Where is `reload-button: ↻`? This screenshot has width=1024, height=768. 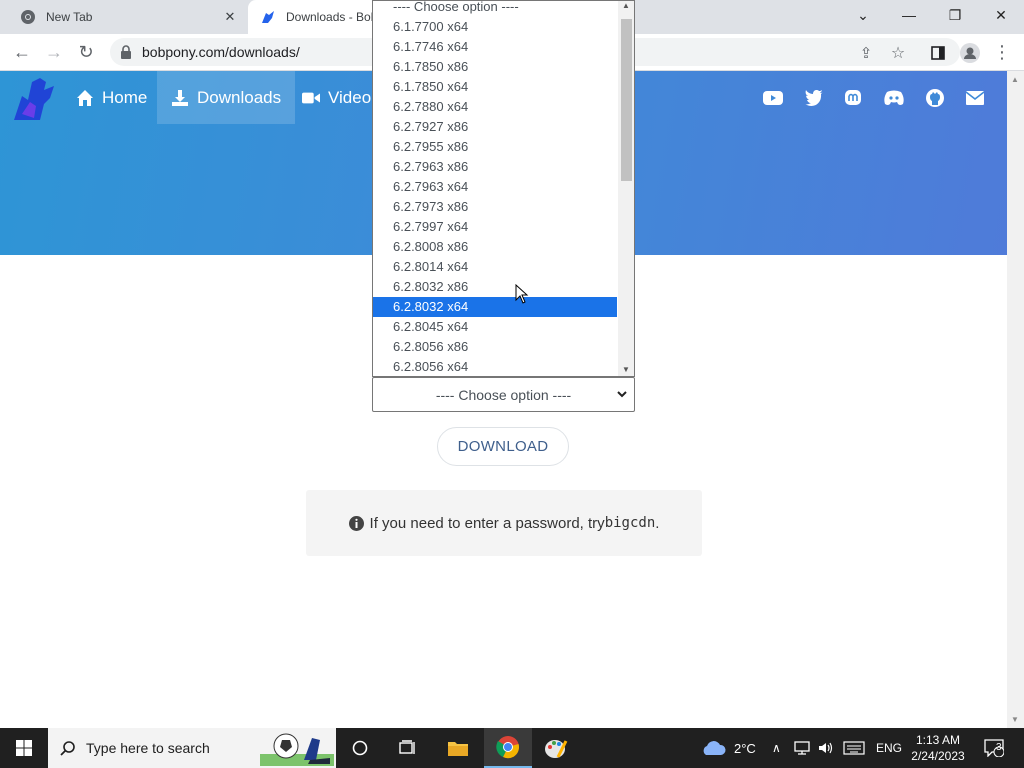
reload-button: ↻ is located at coordinates (86, 52).